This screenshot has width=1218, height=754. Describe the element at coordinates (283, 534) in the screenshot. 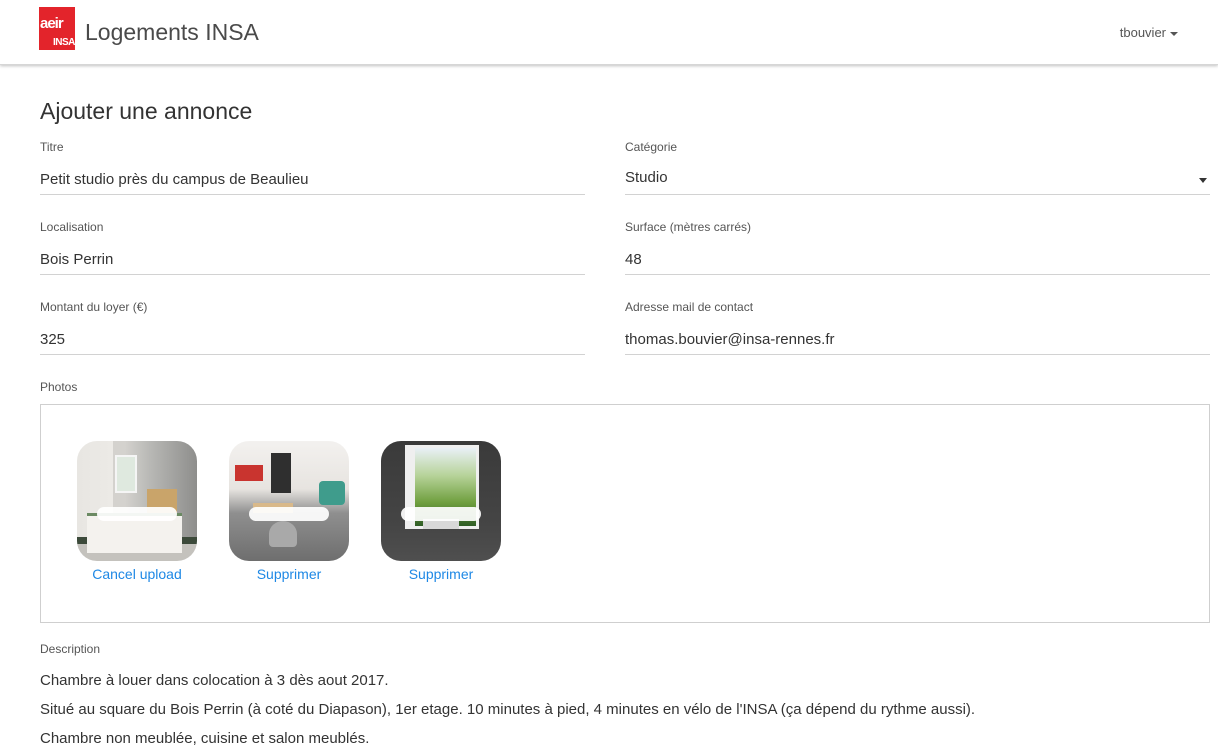

I see `living-room-chair` at that location.